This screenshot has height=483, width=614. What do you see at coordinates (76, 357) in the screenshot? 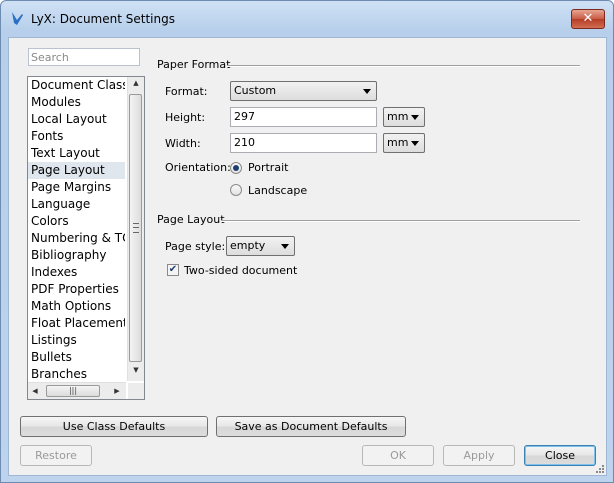
I see `sidebar-item: Bullets` at bounding box center [76, 357].